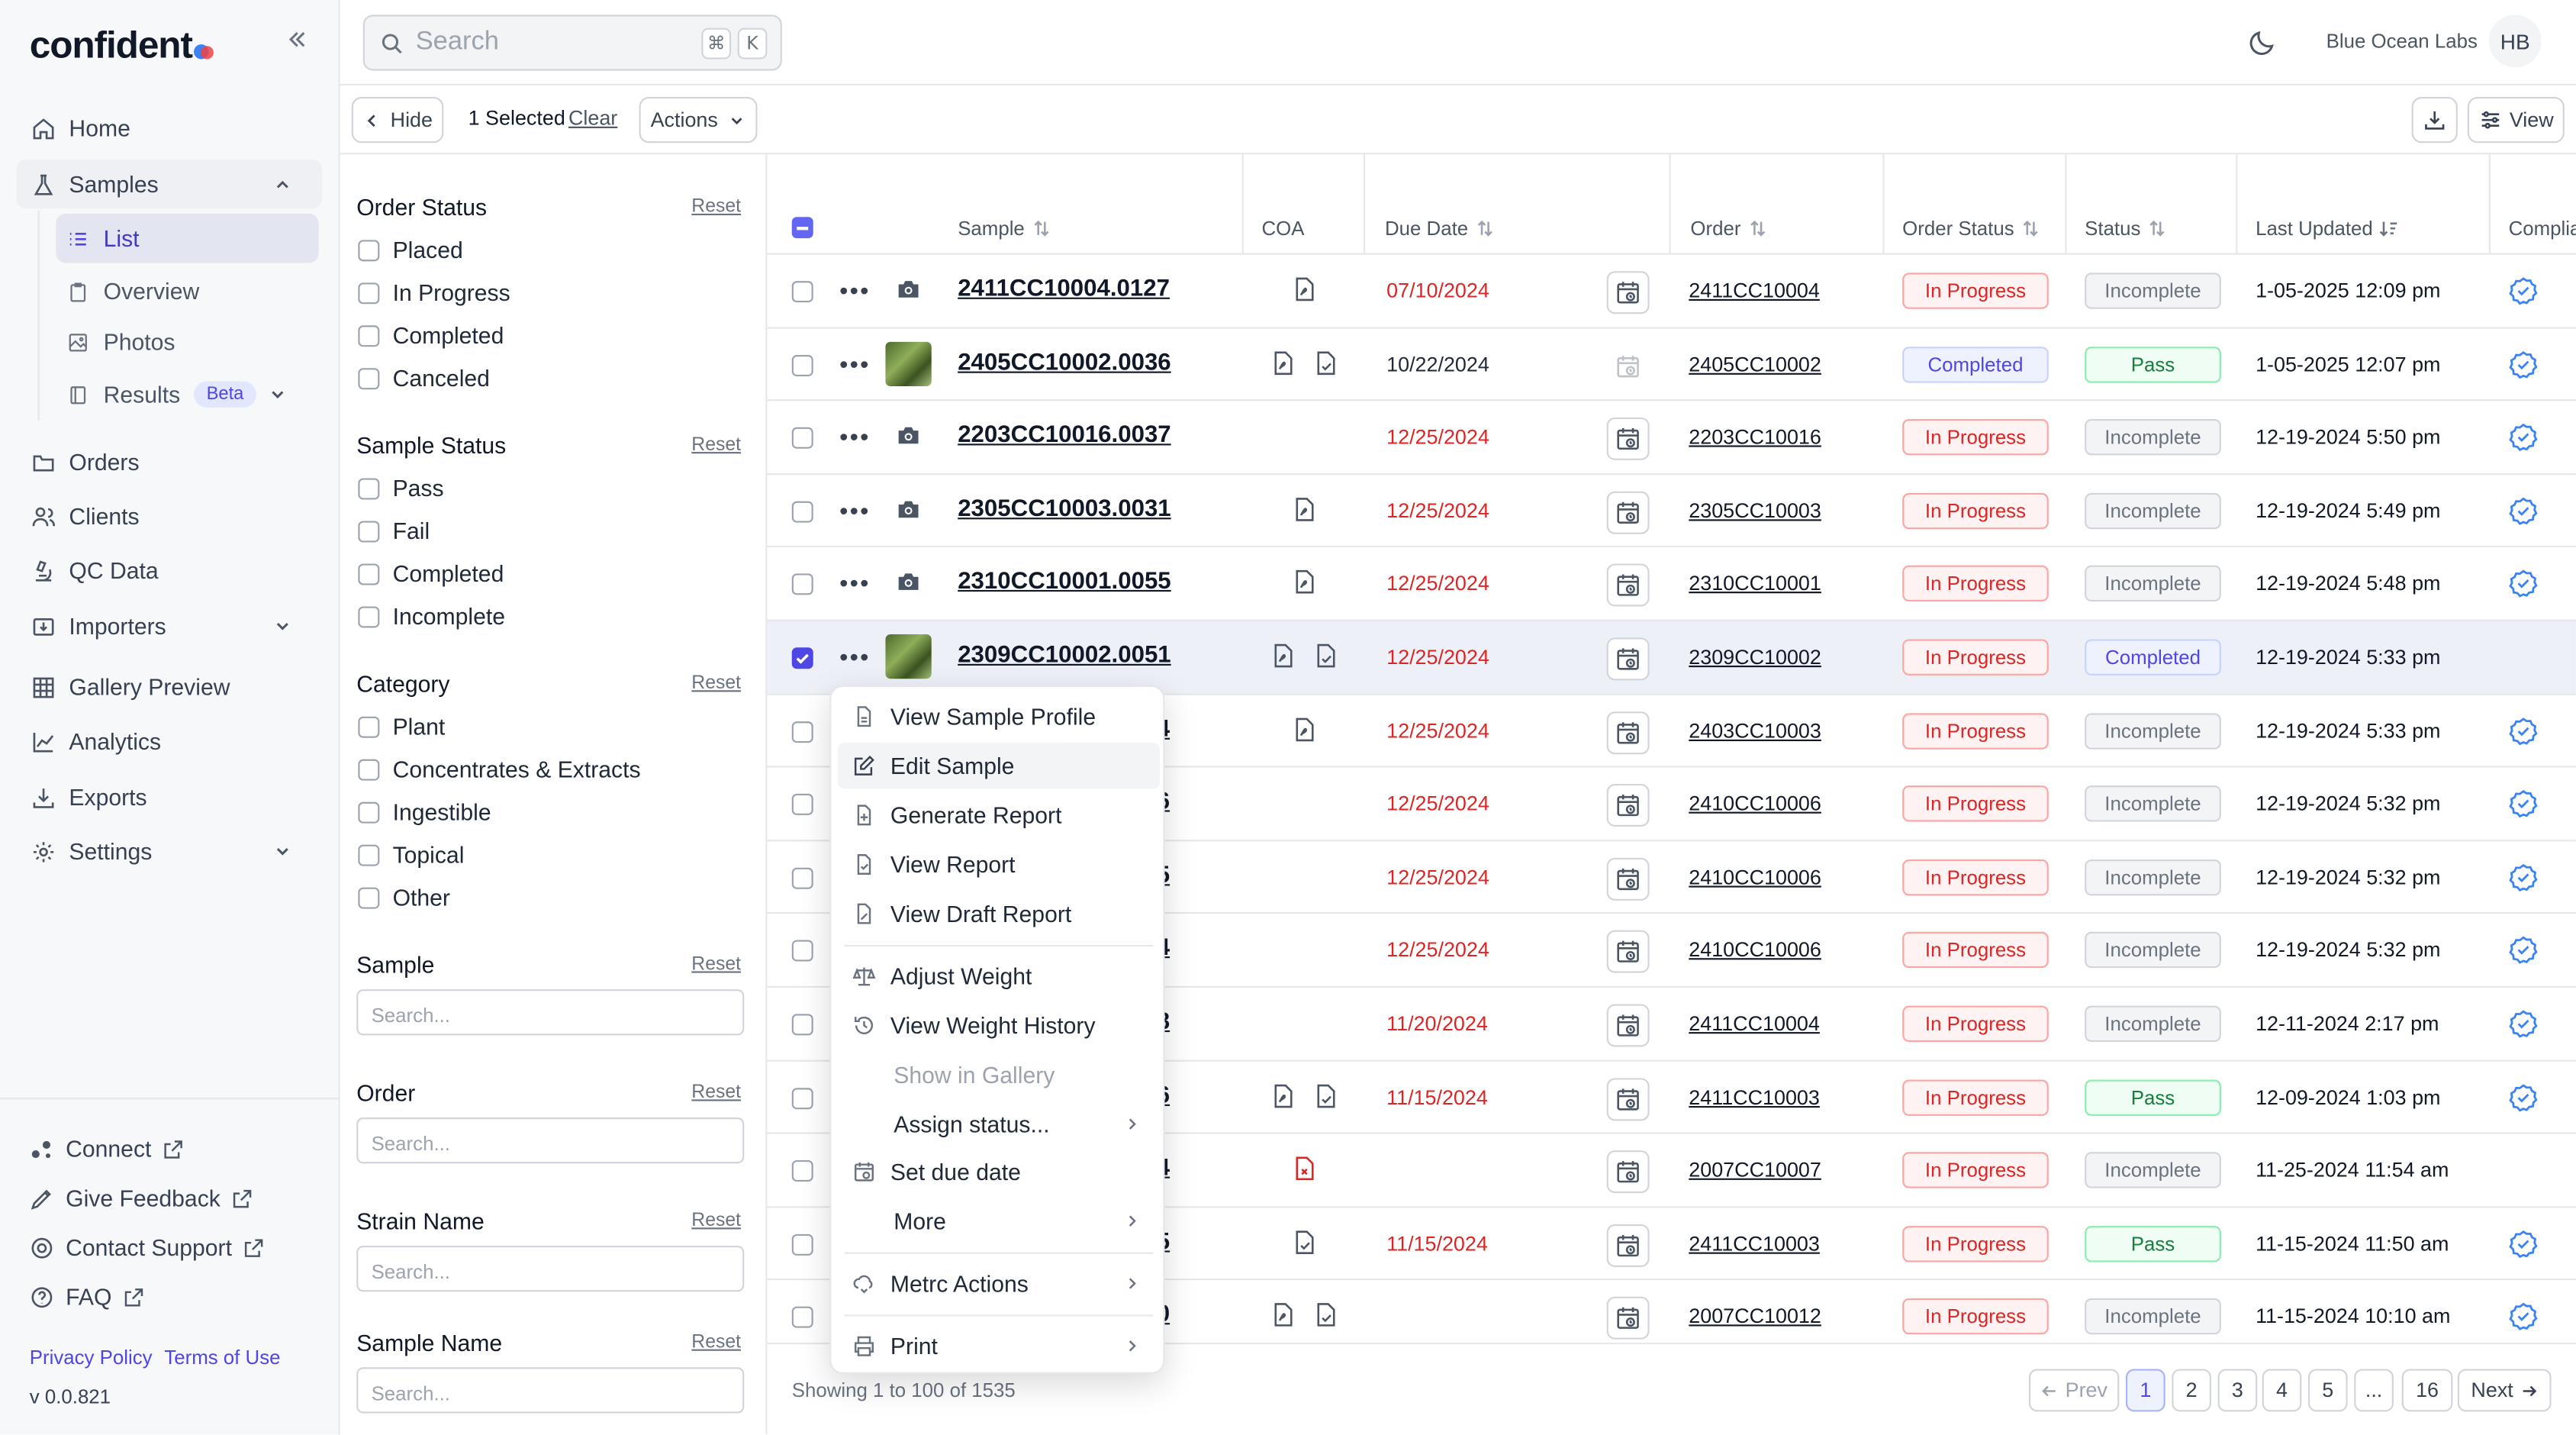 The width and height of the screenshot is (2576, 1435). Describe the element at coordinates (716, 1093) in the screenshot. I see `reset-order: Reset` at that location.